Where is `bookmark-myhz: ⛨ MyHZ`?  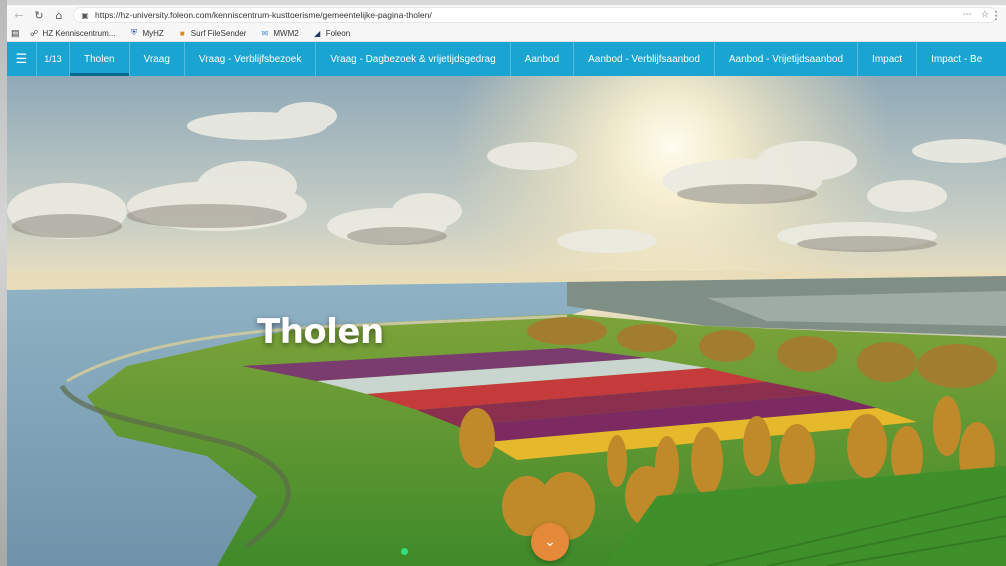 bookmark-myhz: ⛨ MyHZ is located at coordinates (146, 33).